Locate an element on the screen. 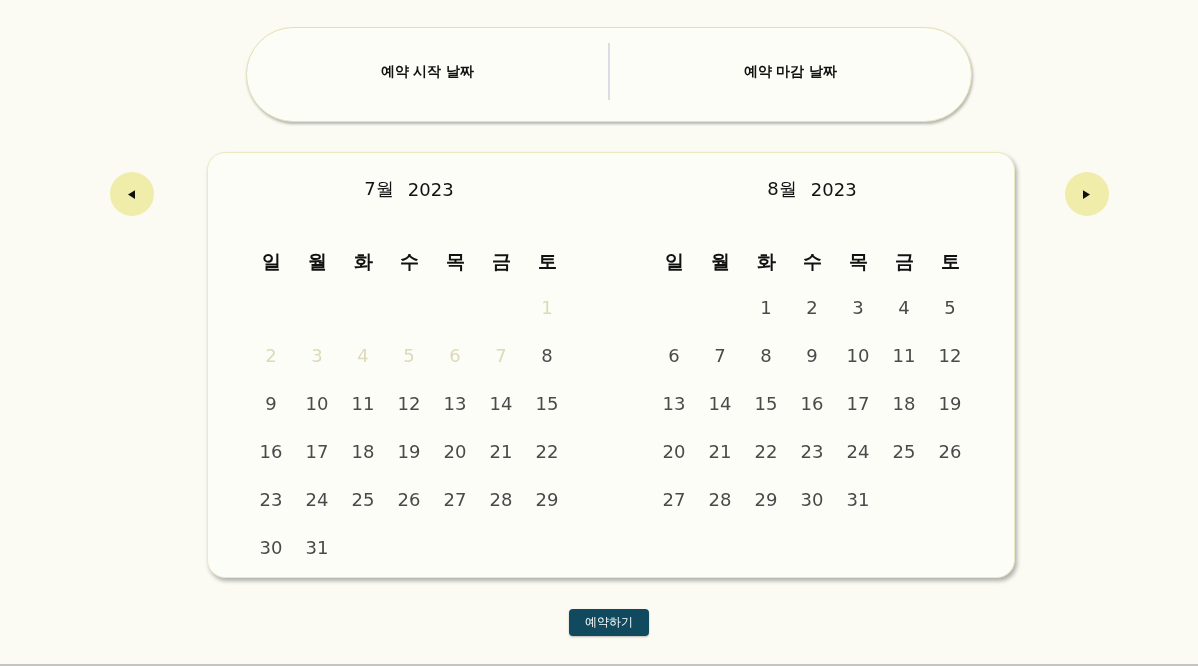 This screenshot has width=1198, height=666. start-date-field: 예약 시작 날짜 is located at coordinates (427, 71).